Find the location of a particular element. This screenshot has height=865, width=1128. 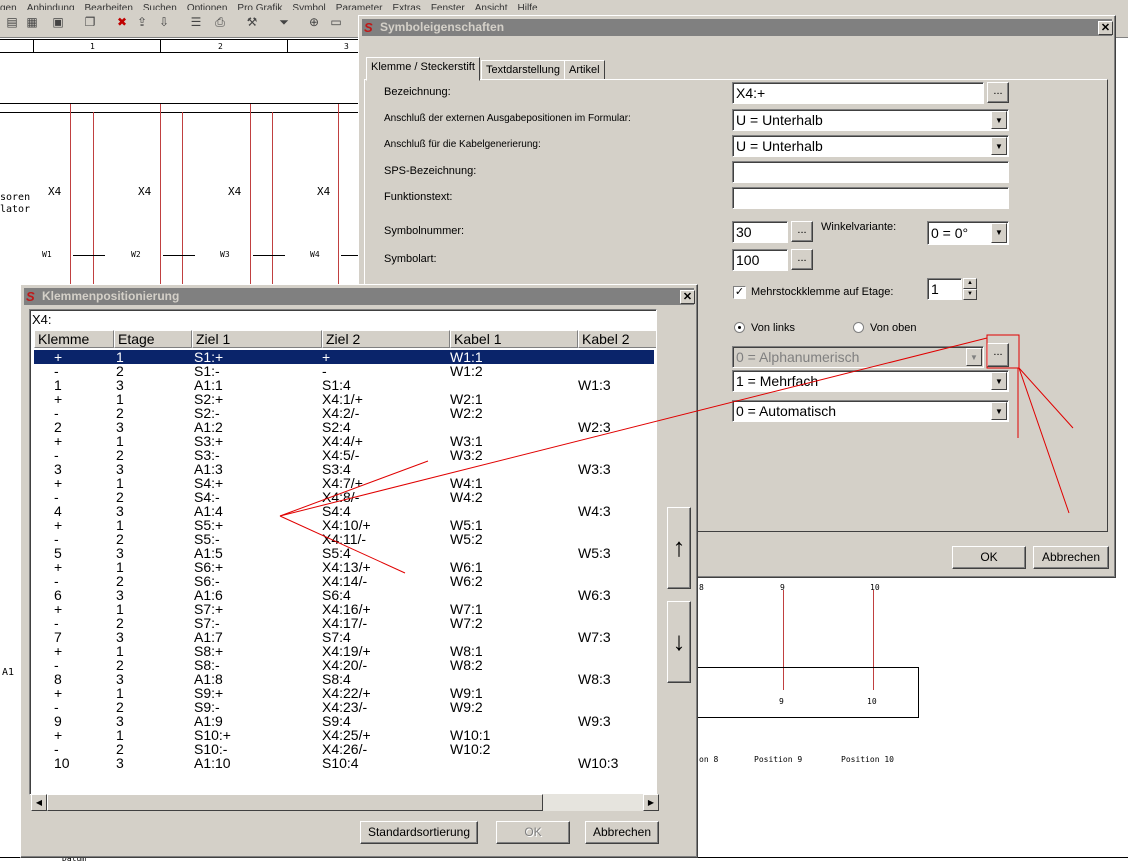

save-icon: ▣ is located at coordinates (58, 22).